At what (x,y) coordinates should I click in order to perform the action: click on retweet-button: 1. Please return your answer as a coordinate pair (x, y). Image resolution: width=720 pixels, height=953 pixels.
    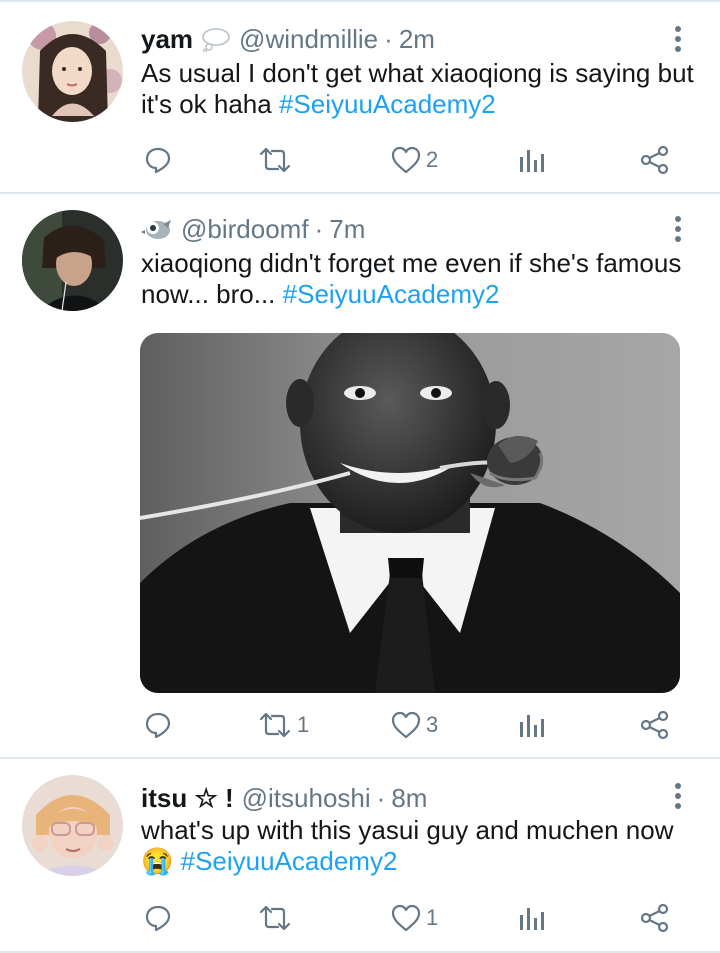
    Looking at the image, I should click on (283, 725).